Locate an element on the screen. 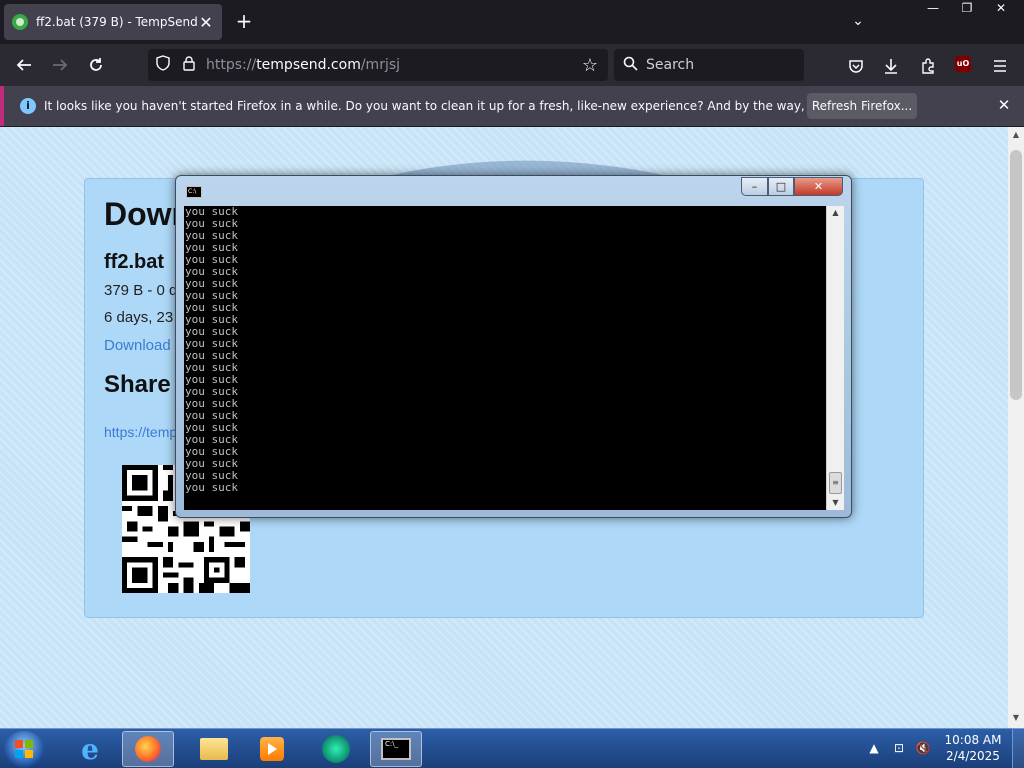  folder-icon is located at coordinates (214, 749).